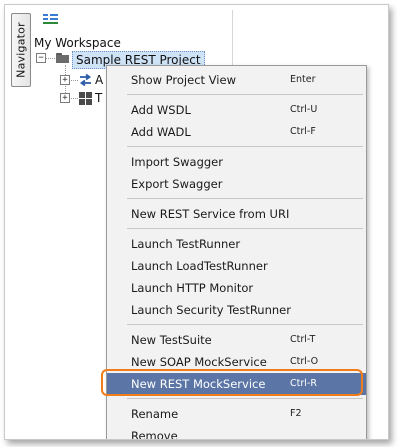 Image resolution: width=398 pixels, height=447 pixels. I want to click on menu-item-remove: Remove, so click(236, 432).